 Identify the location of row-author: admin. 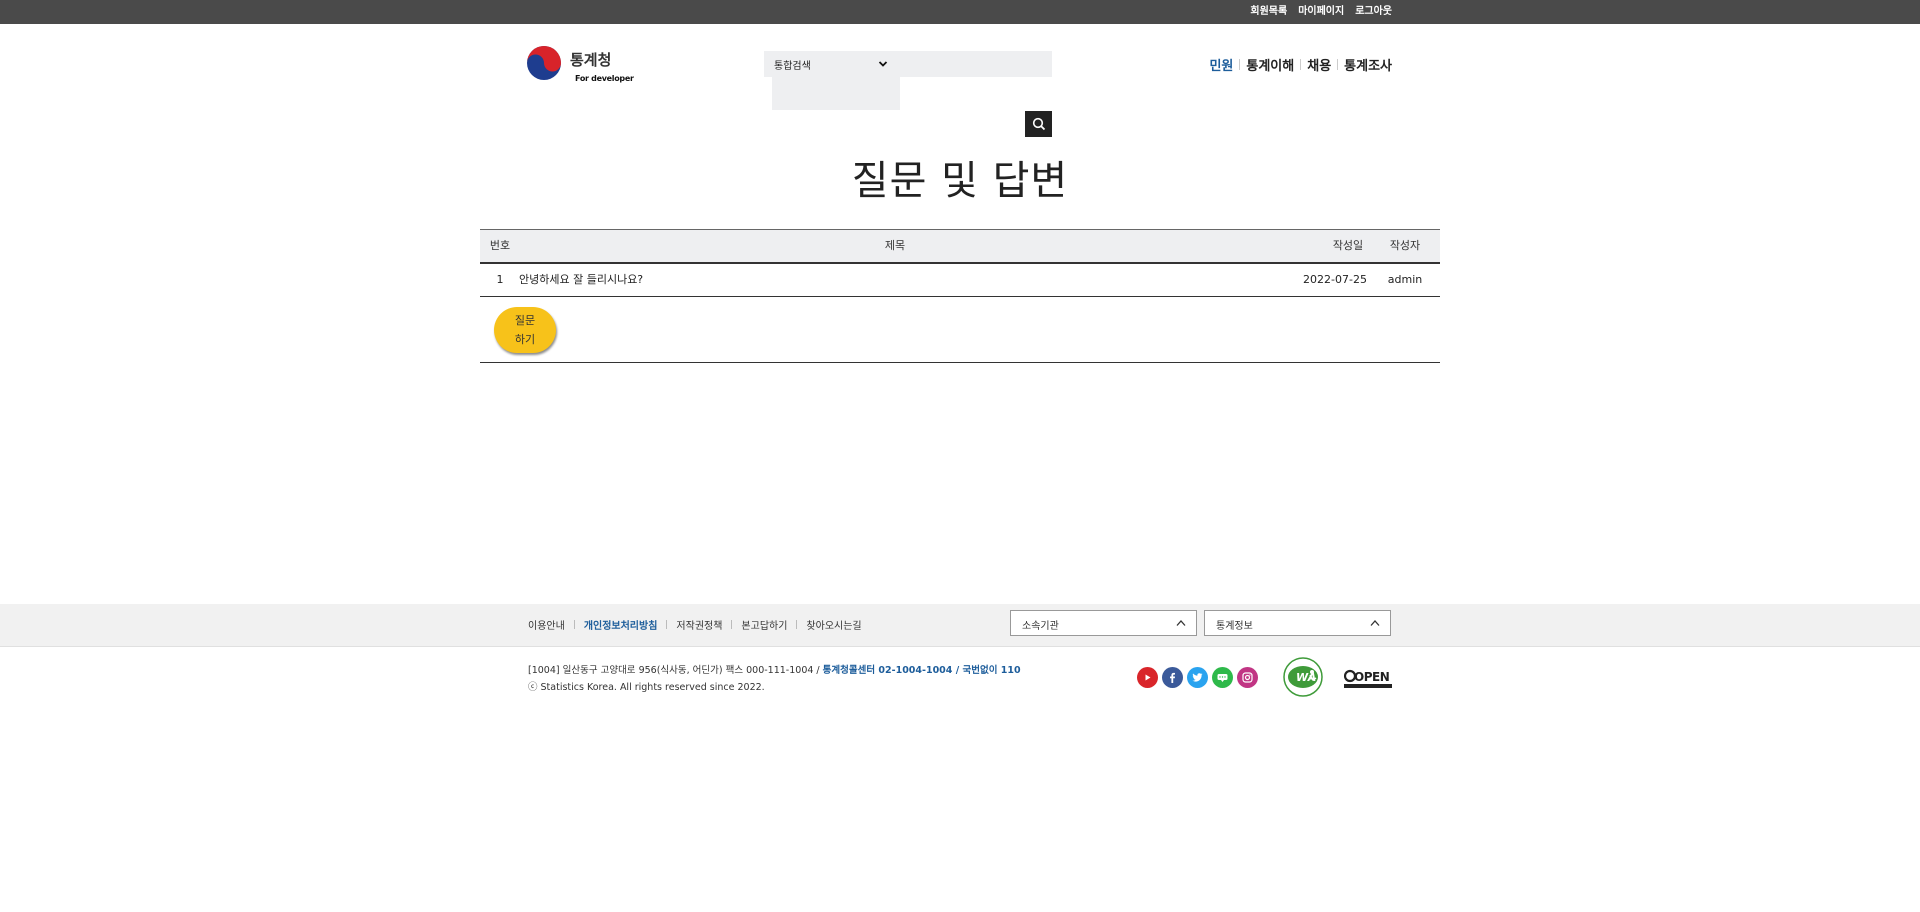
(1405, 279).